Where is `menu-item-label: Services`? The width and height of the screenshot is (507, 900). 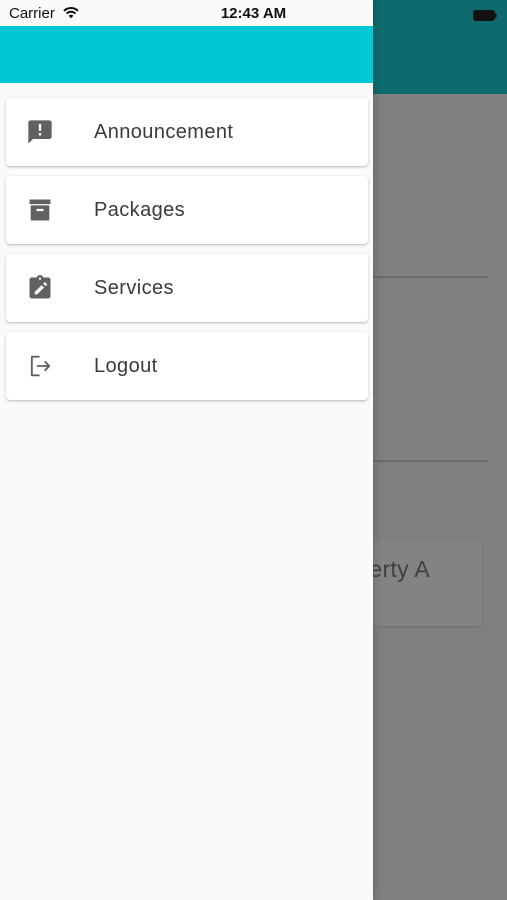
menu-item-label: Services is located at coordinates (134, 288).